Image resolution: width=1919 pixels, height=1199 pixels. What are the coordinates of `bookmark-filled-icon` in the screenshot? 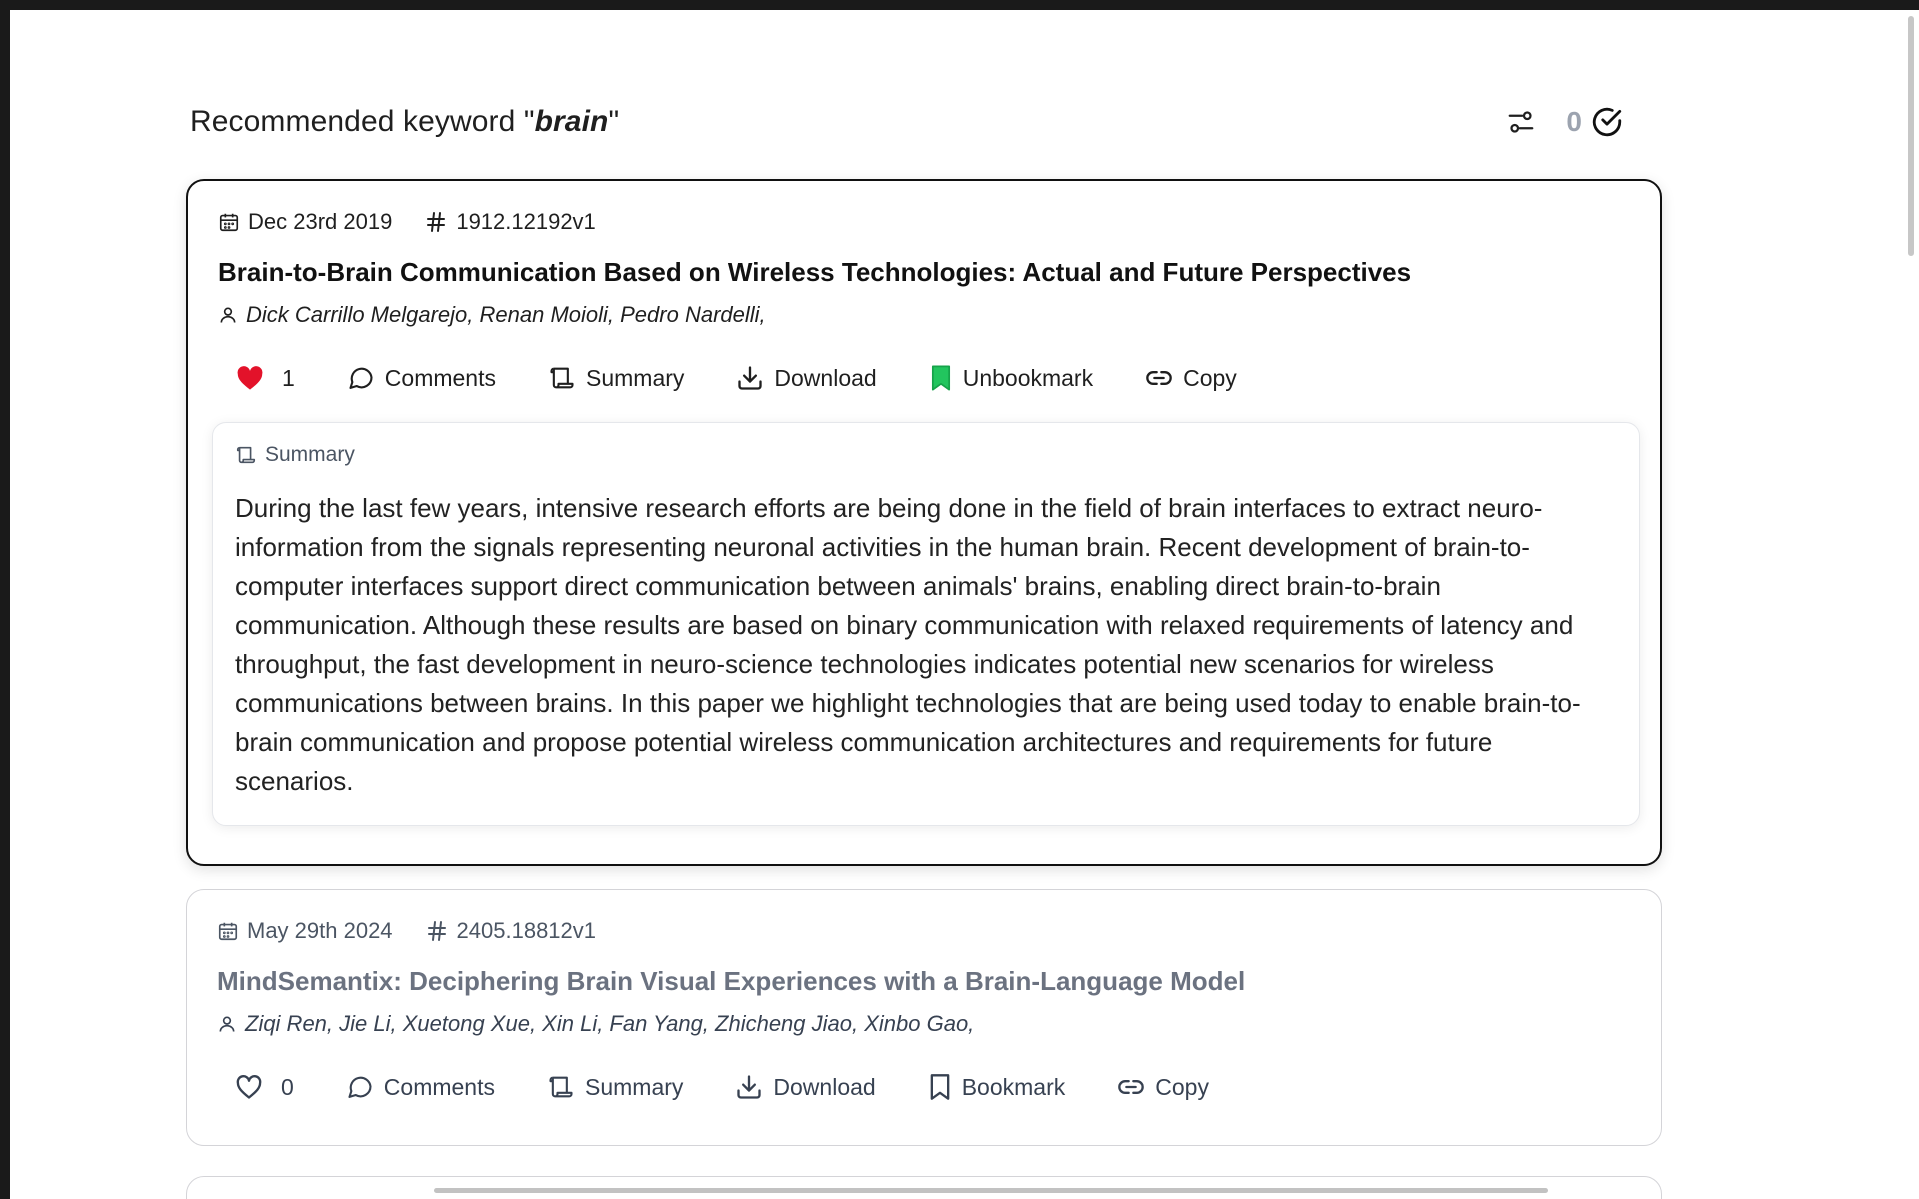 It's located at (940, 378).